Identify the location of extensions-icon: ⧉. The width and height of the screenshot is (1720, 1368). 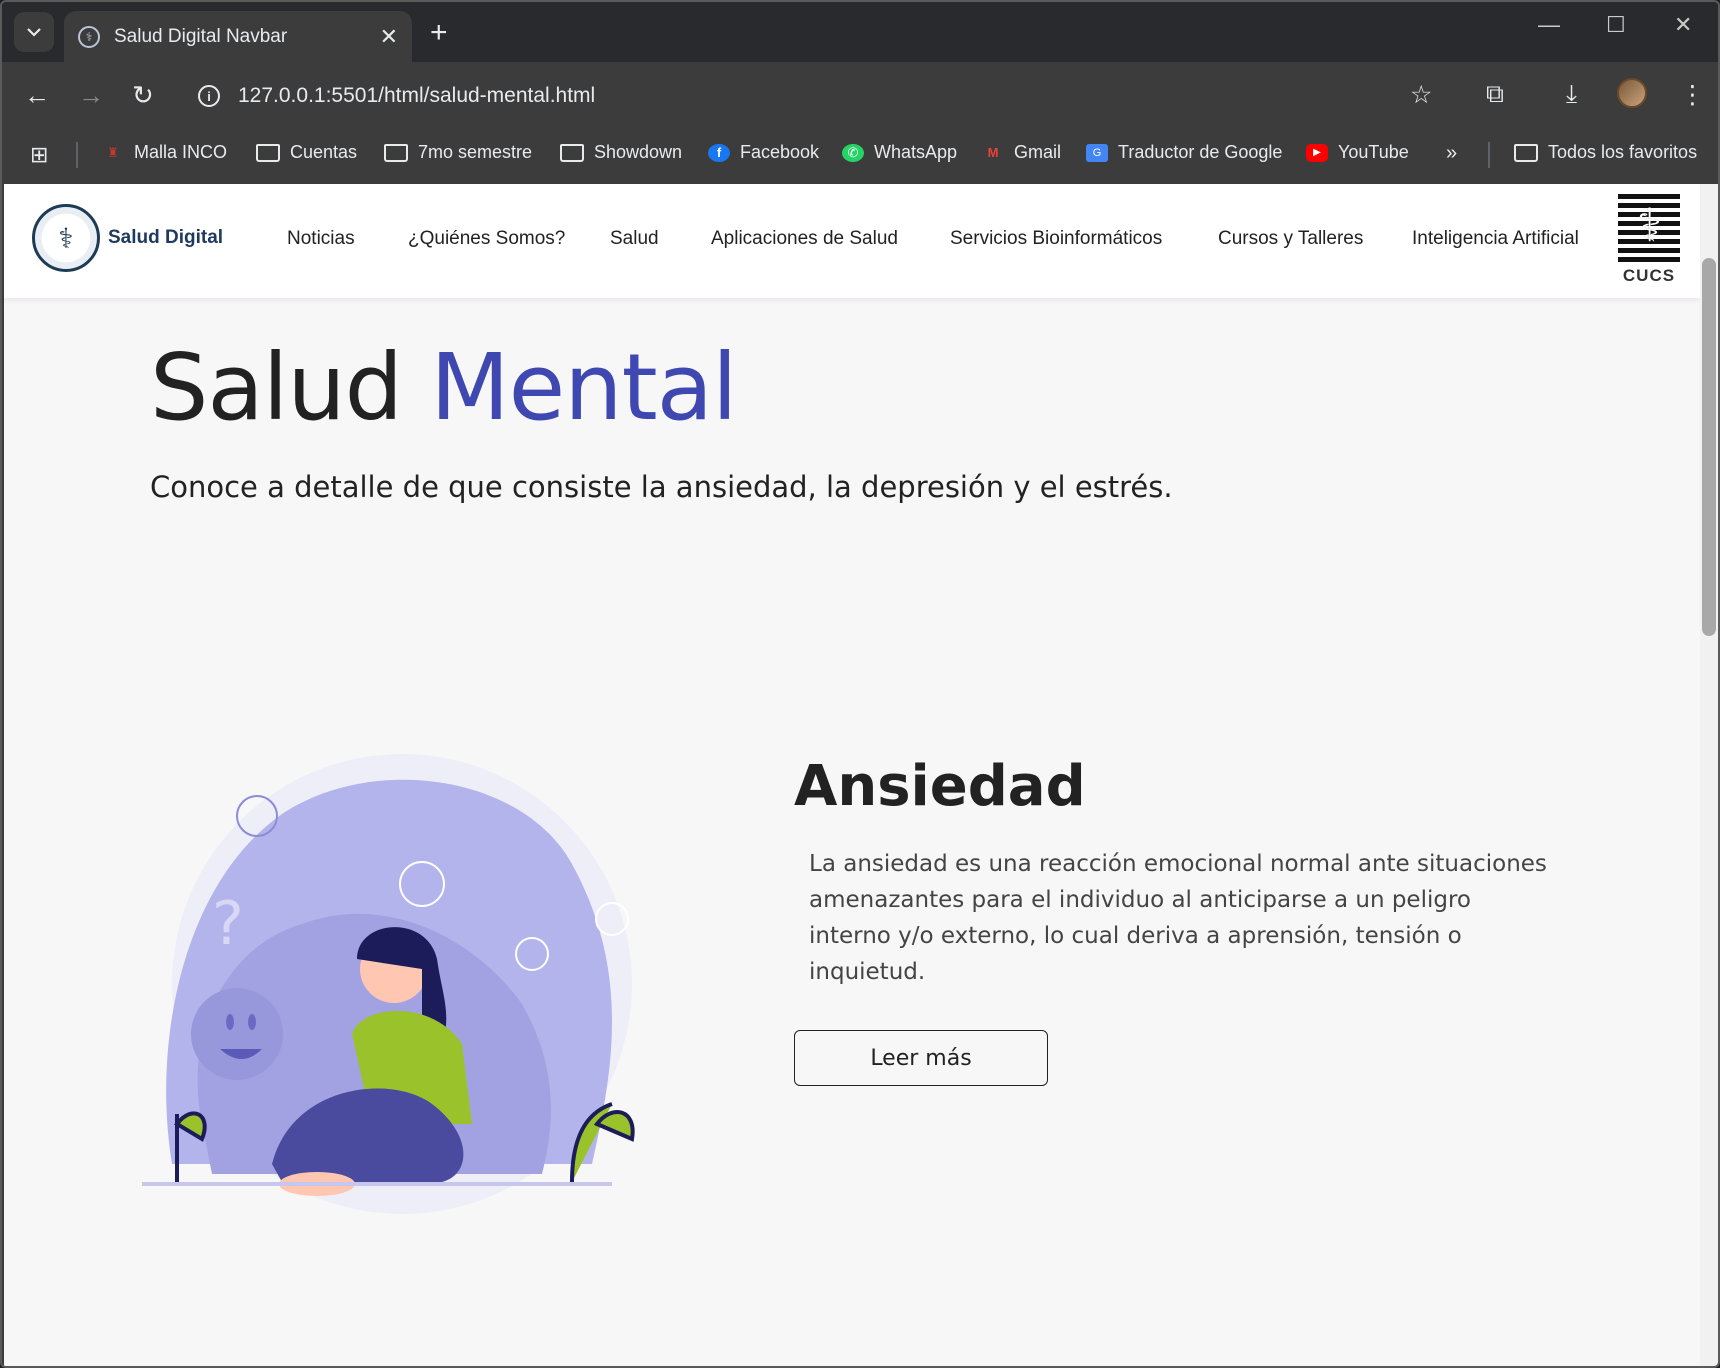
(1495, 94).